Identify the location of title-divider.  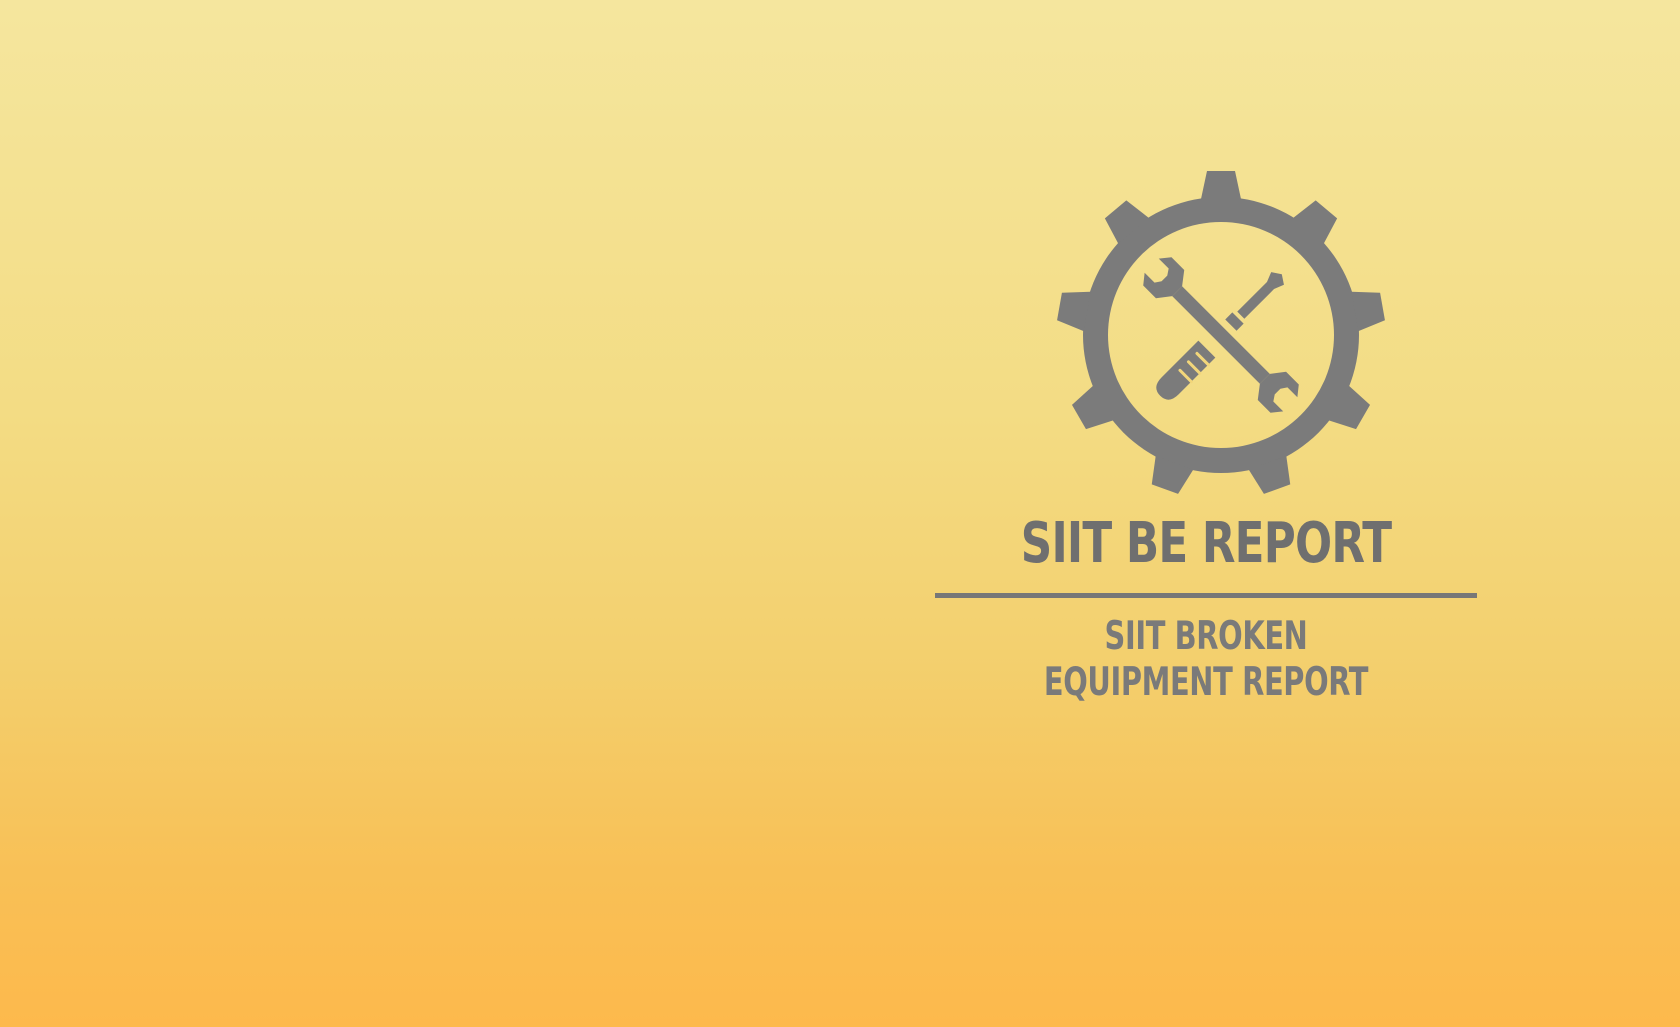
(1206, 595).